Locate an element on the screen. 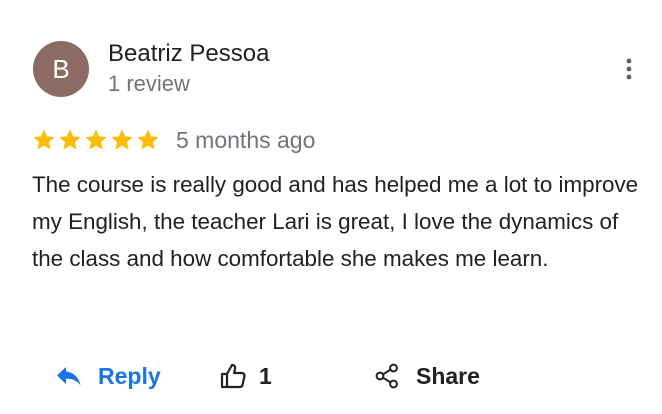  share-button: Share is located at coordinates (427, 376).